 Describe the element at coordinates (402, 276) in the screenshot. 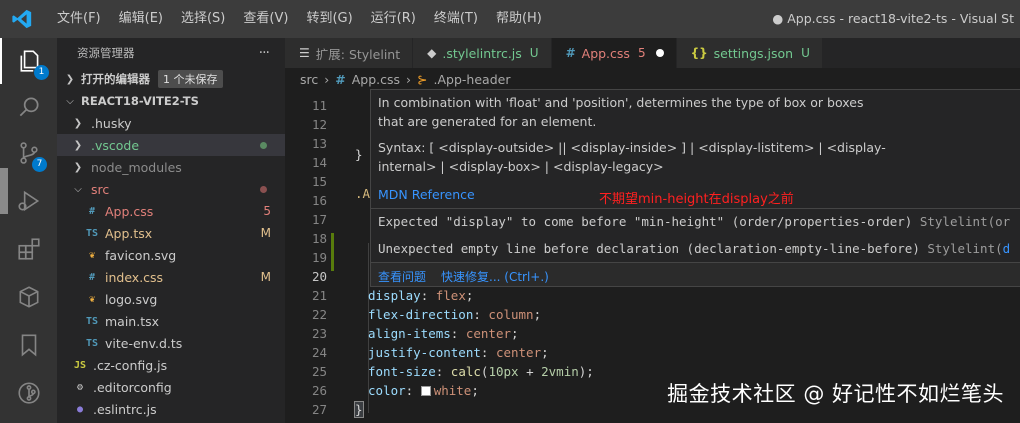

I see `view-problem-link: 查看问题` at that location.